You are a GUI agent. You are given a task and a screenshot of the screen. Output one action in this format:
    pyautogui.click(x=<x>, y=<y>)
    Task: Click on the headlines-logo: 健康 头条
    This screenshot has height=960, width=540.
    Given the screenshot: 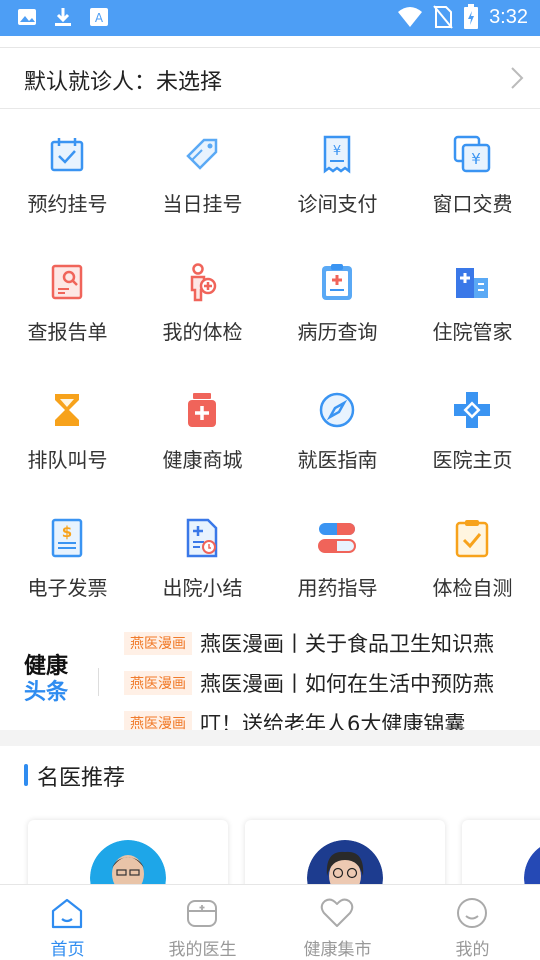 What is the action you would take?
    pyautogui.click(x=54, y=680)
    